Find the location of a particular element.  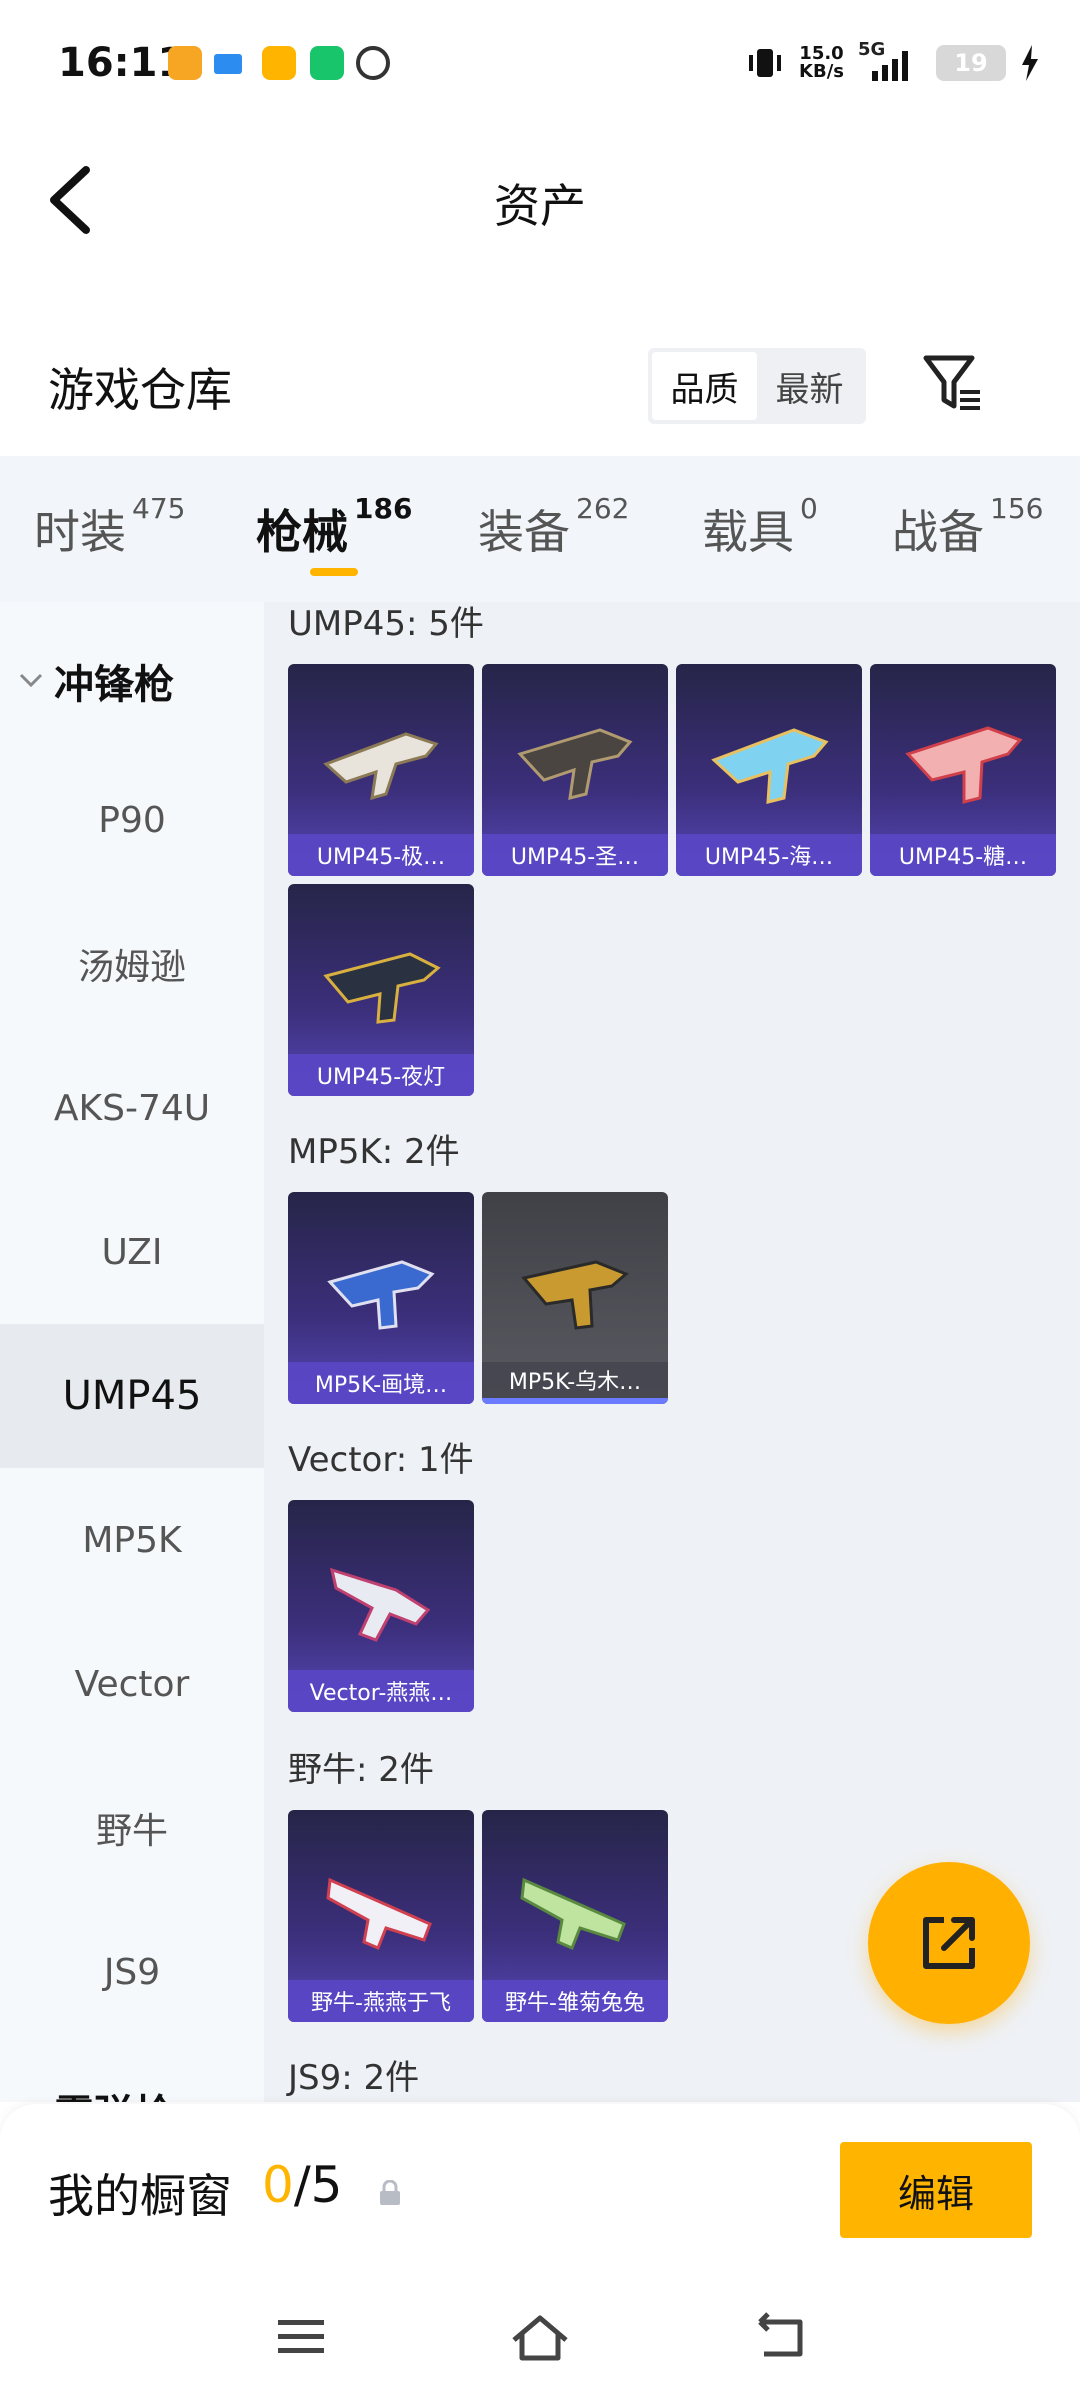

chevron-down-icon is located at coordinates (31, 680).